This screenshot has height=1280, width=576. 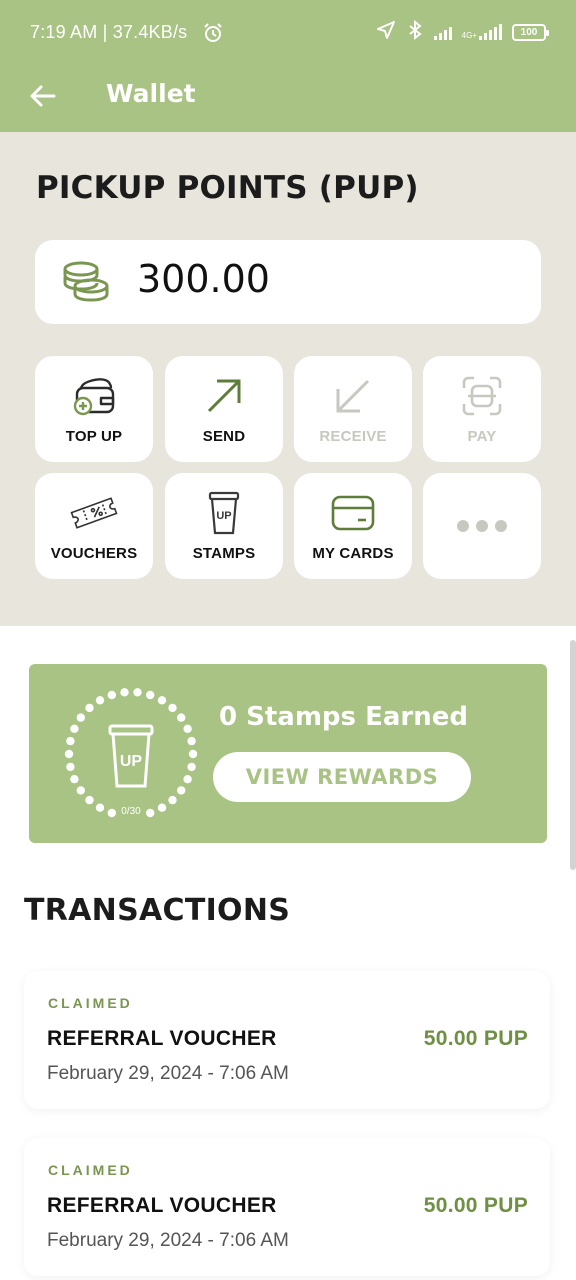 What do you see at coordinates (342, 777) in the screenshot?
I see `view-rewards-button: VIEW REWARDS` at bounding box center [342, 777].